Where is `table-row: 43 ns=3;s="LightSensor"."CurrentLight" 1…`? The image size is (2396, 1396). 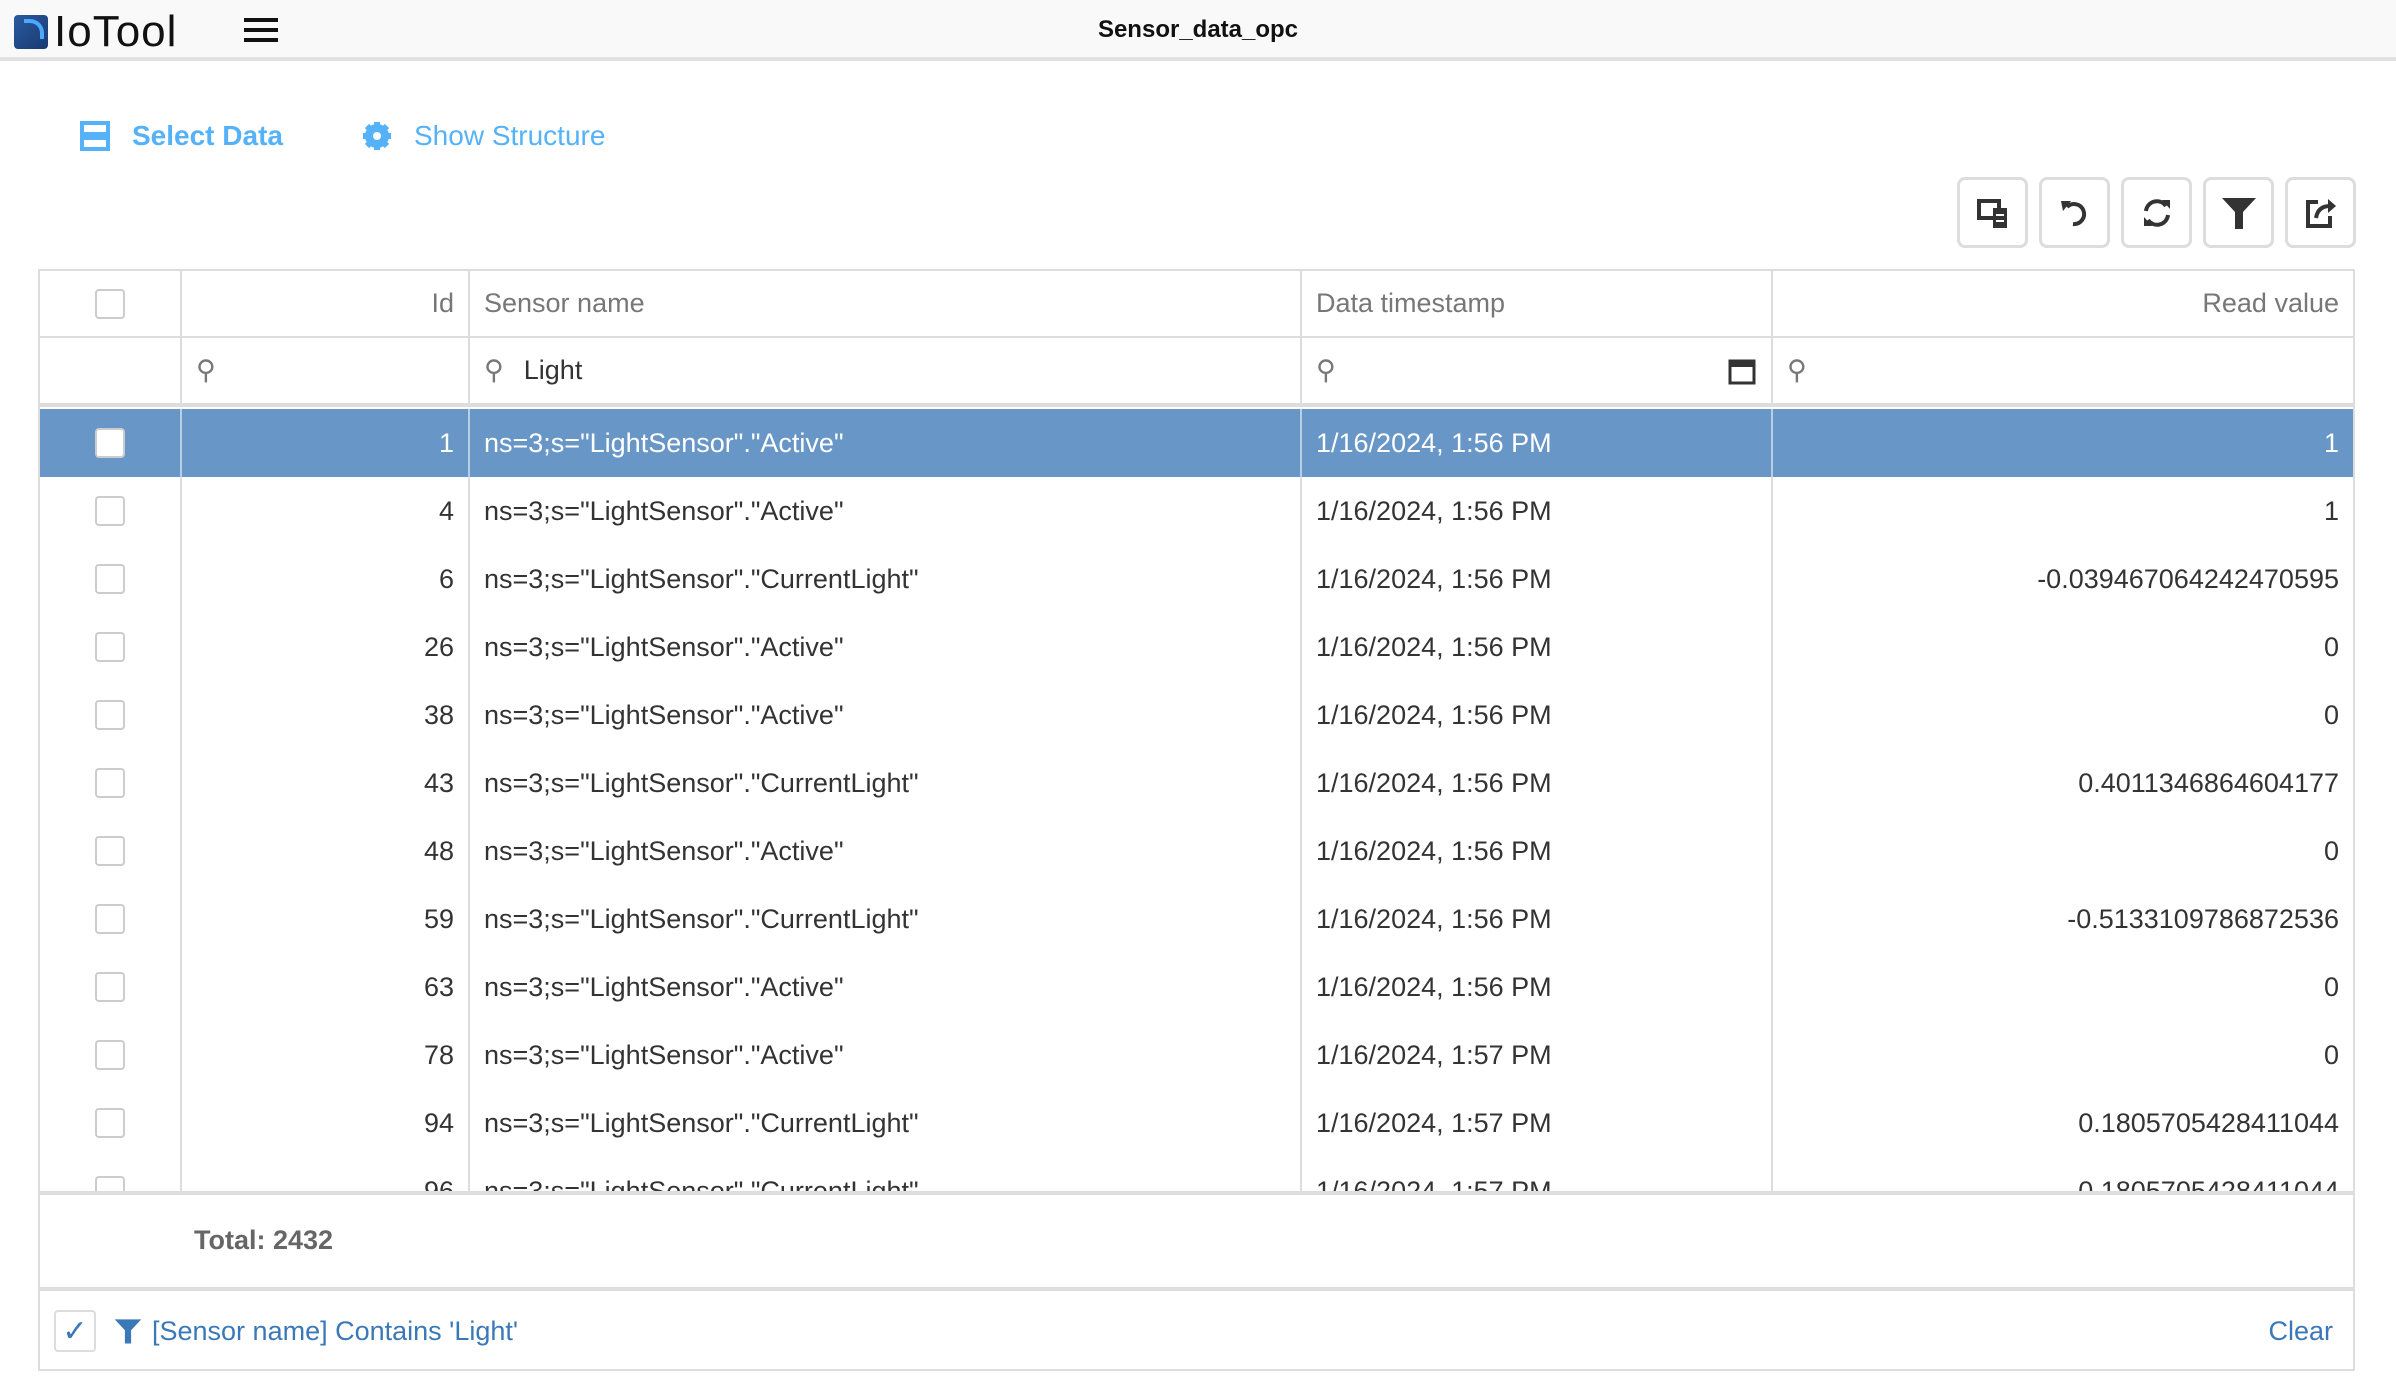 table-row: 43 ns=3;s="LightSensor"."CurrentLight" 1… is located at coordinates (1196, 783).